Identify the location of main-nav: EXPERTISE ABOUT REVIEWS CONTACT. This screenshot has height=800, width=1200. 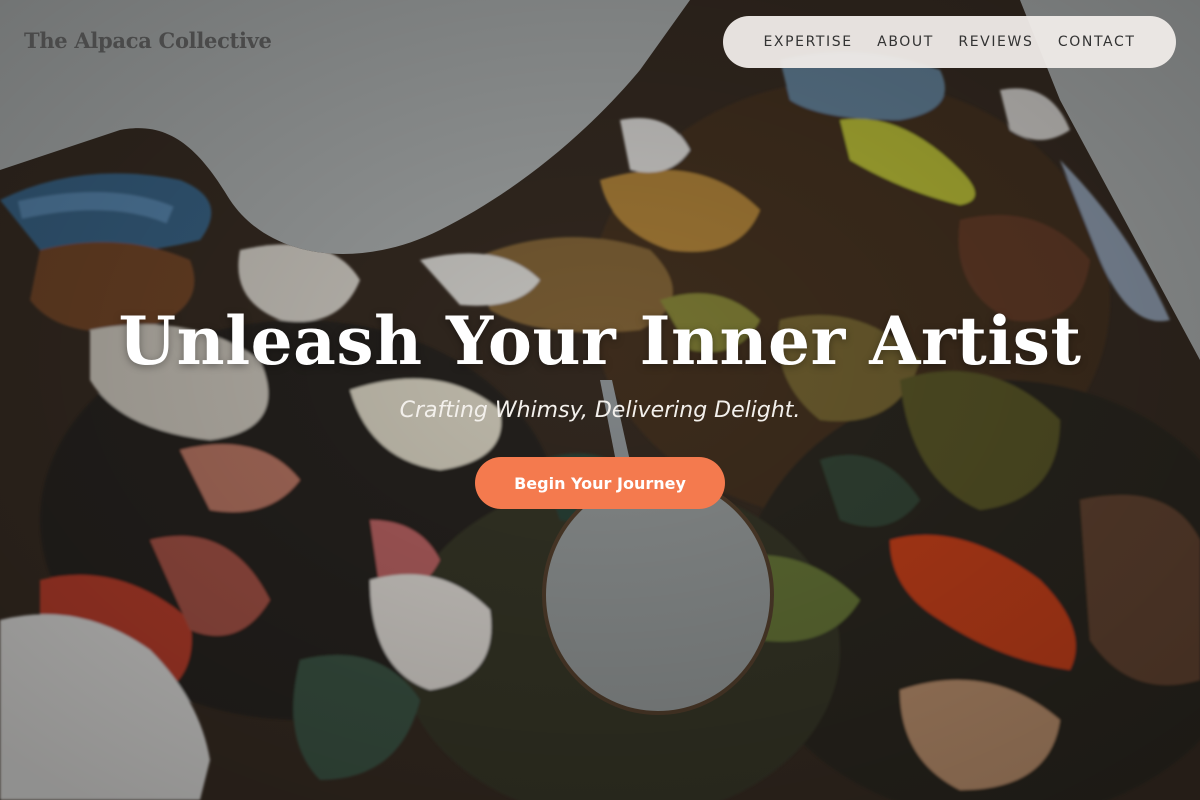
(949, 42).